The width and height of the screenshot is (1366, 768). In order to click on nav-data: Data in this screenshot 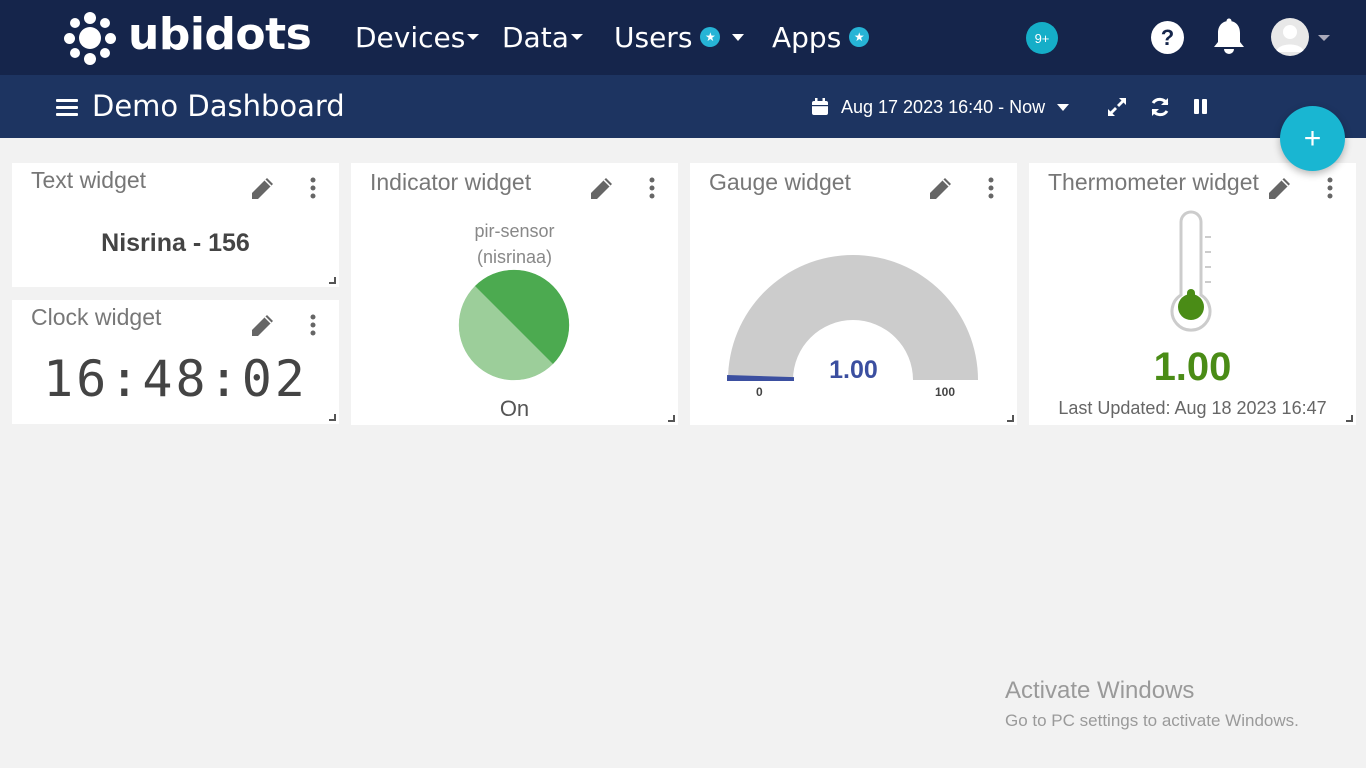, I will do `click(542, 37)`.